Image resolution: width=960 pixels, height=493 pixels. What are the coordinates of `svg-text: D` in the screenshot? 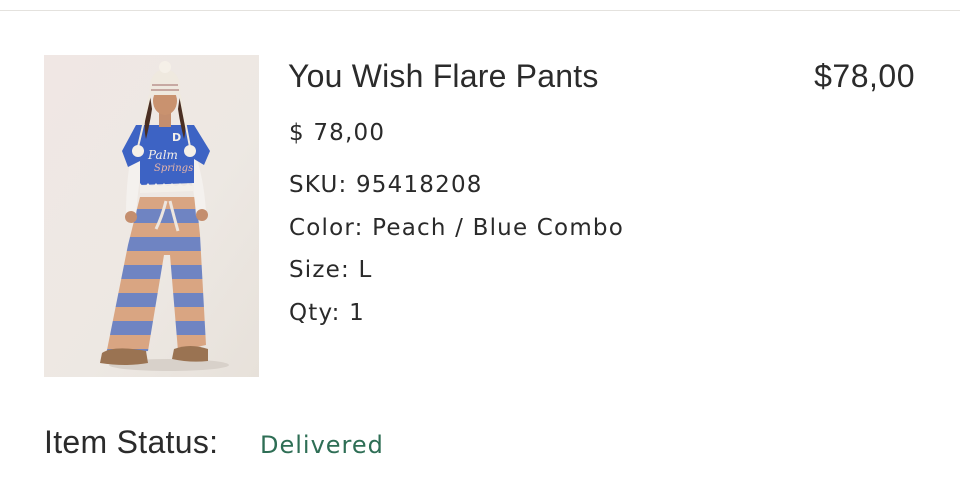 It's located at (176, 137).